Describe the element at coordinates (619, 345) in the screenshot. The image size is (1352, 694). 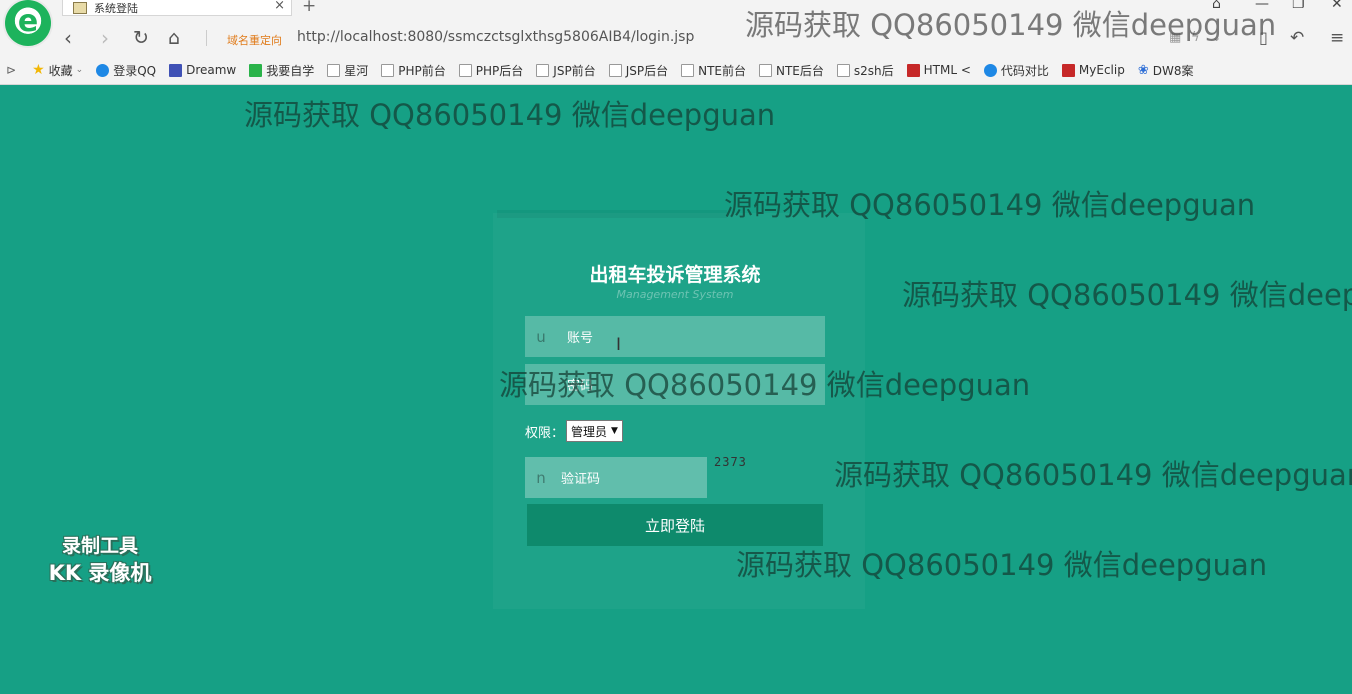
I see `text-cursor-icon: I` at that location.